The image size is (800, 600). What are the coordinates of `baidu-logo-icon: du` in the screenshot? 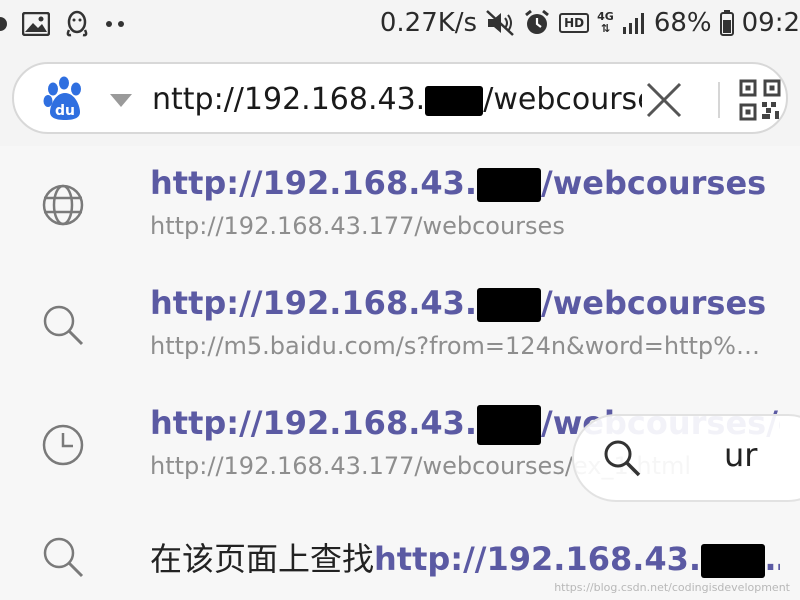 It's located at (65, 98).